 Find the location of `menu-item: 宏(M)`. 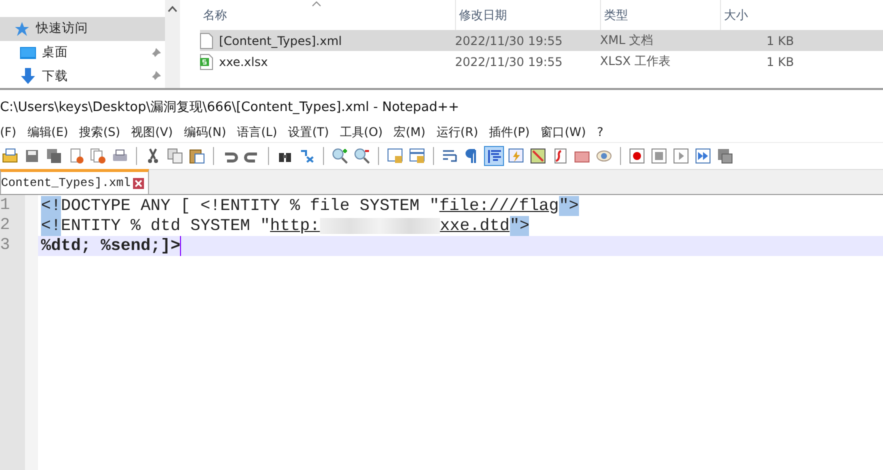

menu-item: 宏(M) is located at coordinates (414, 132).